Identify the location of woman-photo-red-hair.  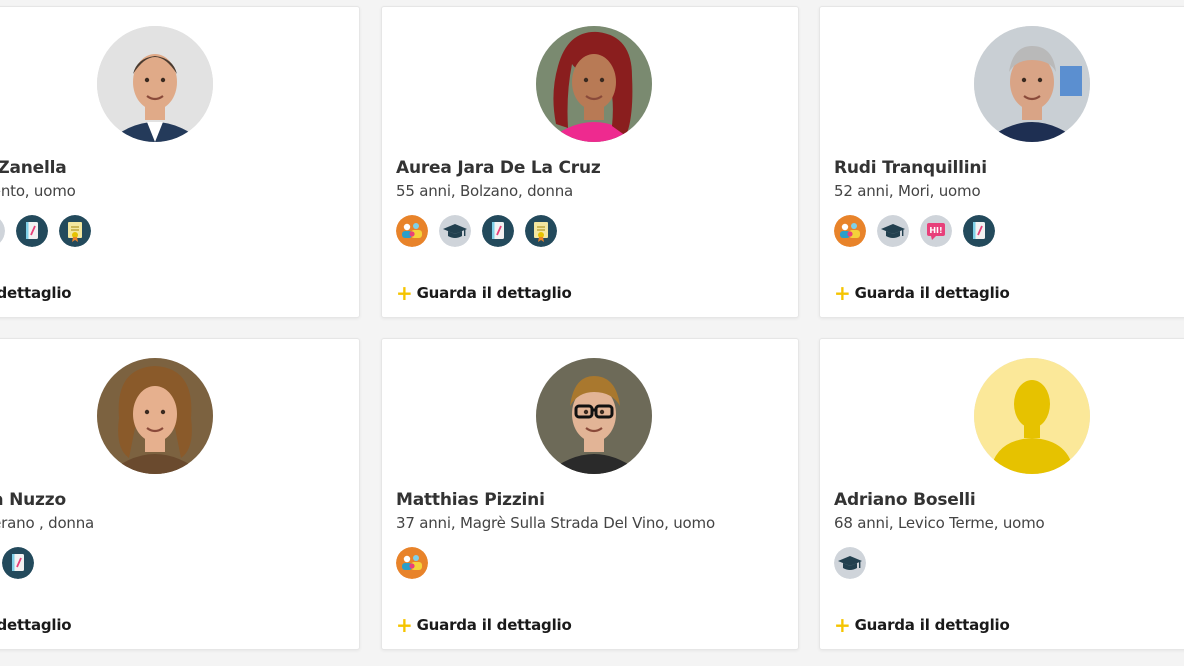
(594, 84).